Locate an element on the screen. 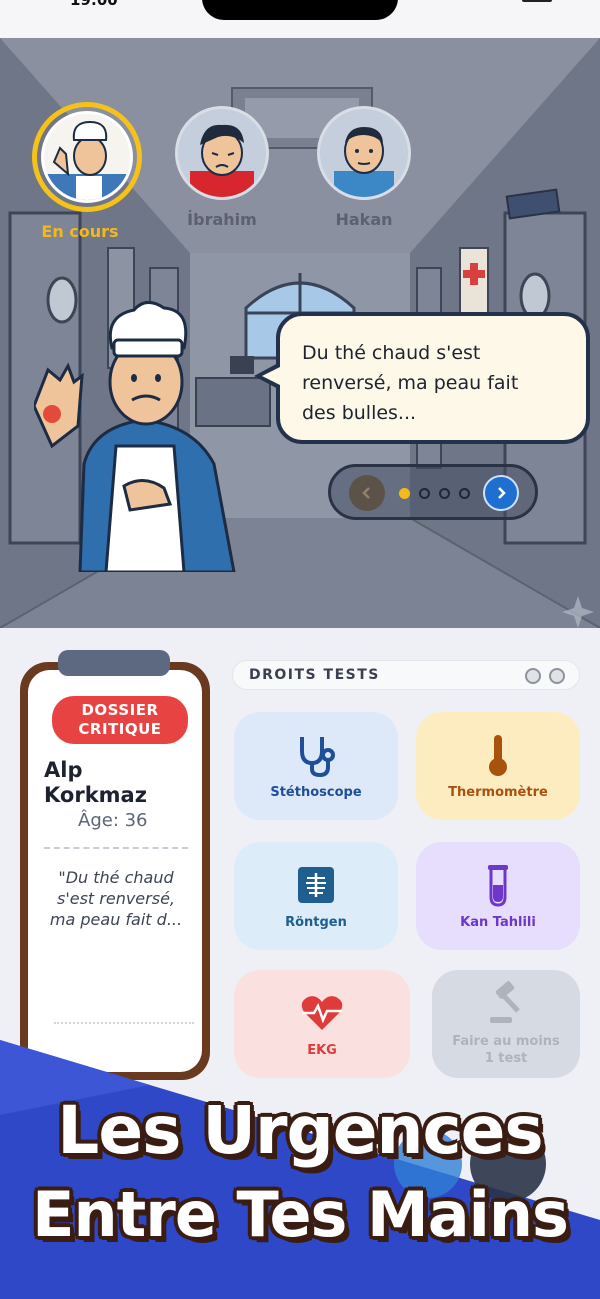  test-xray-button: Röntgen is located at coordinates (316, 896).